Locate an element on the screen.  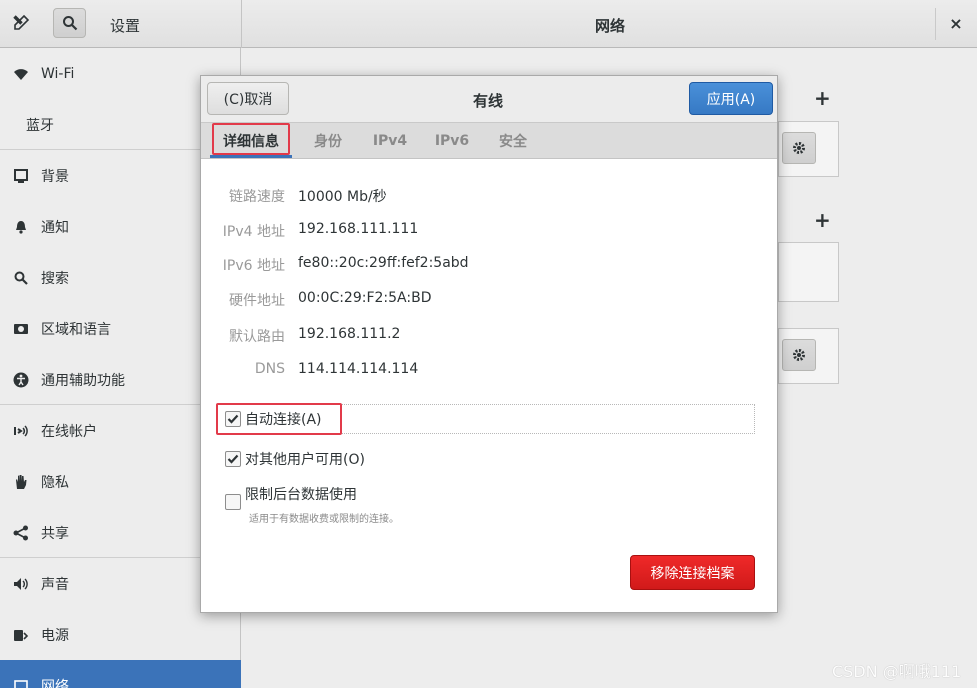
power-icon is located at coordinates (21, 635).